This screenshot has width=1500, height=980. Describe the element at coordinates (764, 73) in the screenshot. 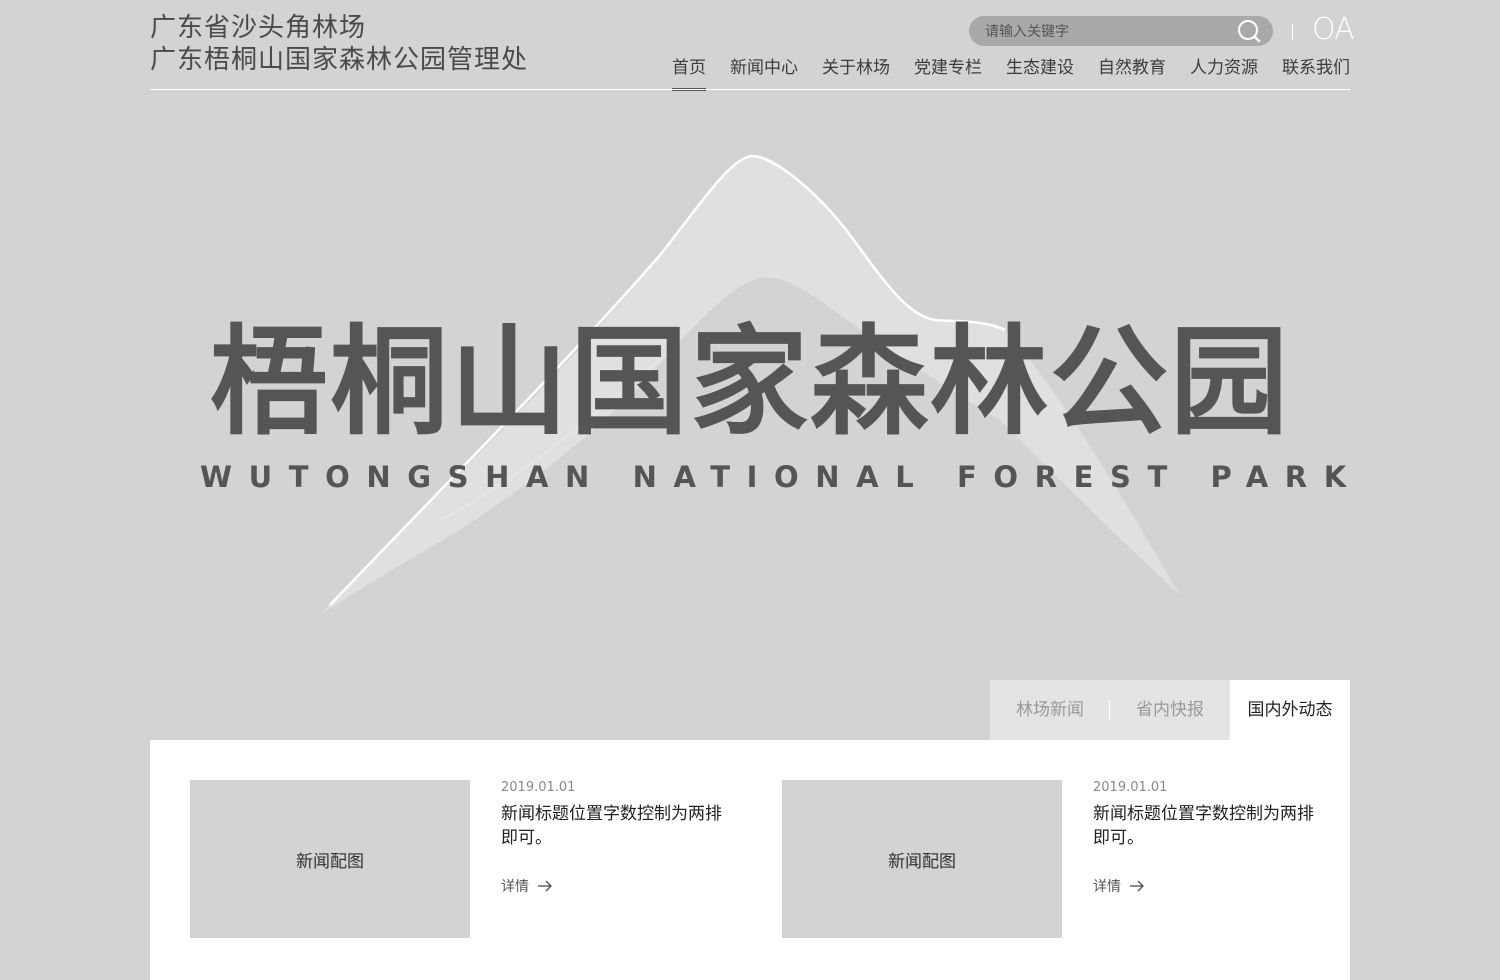

I see `nav-item-news-center: 新闻中心` at that location.